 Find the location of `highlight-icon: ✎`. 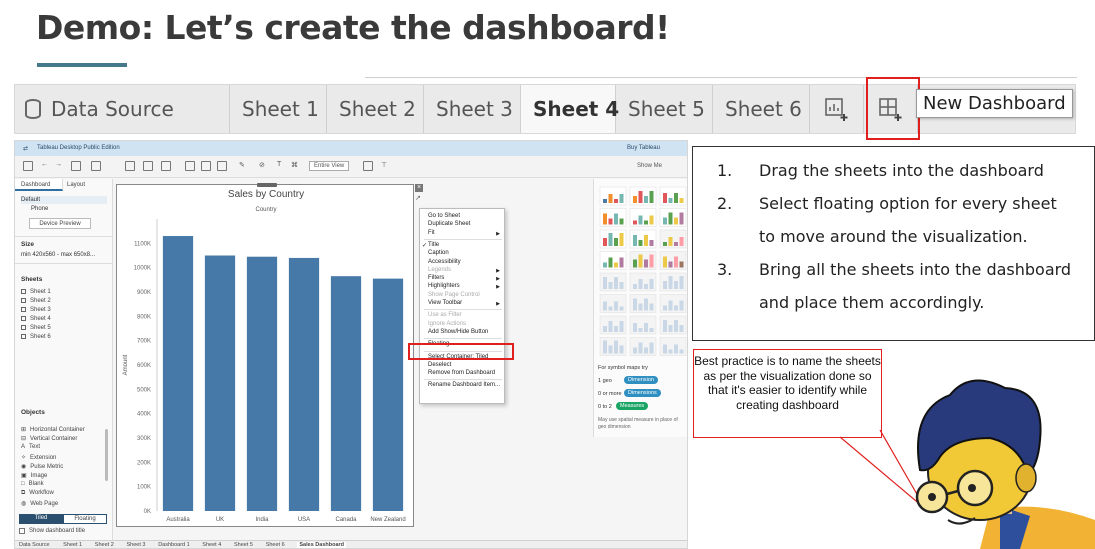

highlight-icon: ✎ is located at coordinates (244, 166).